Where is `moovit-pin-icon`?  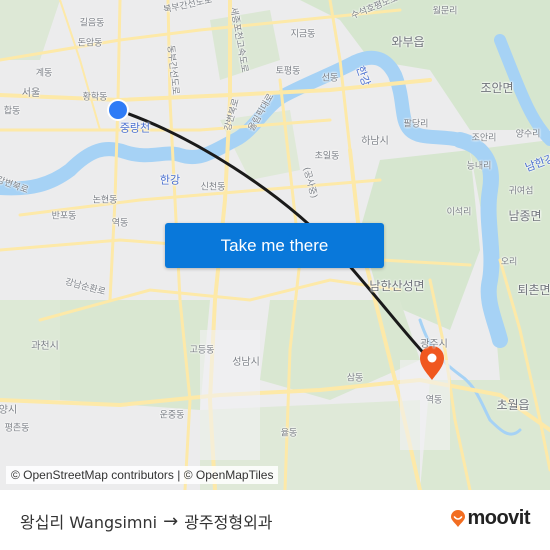 moovit-pin-icon is located at coordinates (458, 518).